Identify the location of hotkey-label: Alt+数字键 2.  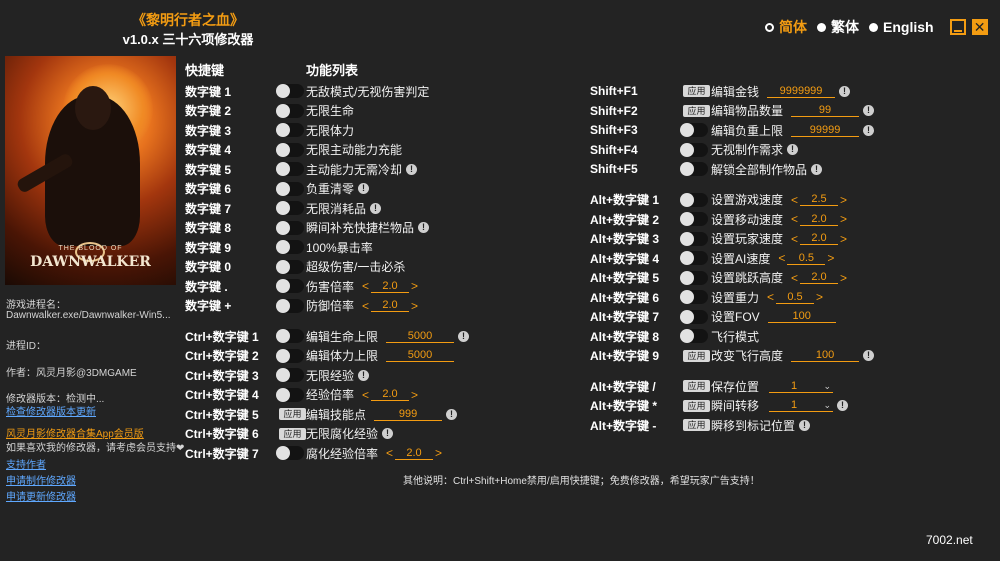
(625, 219).